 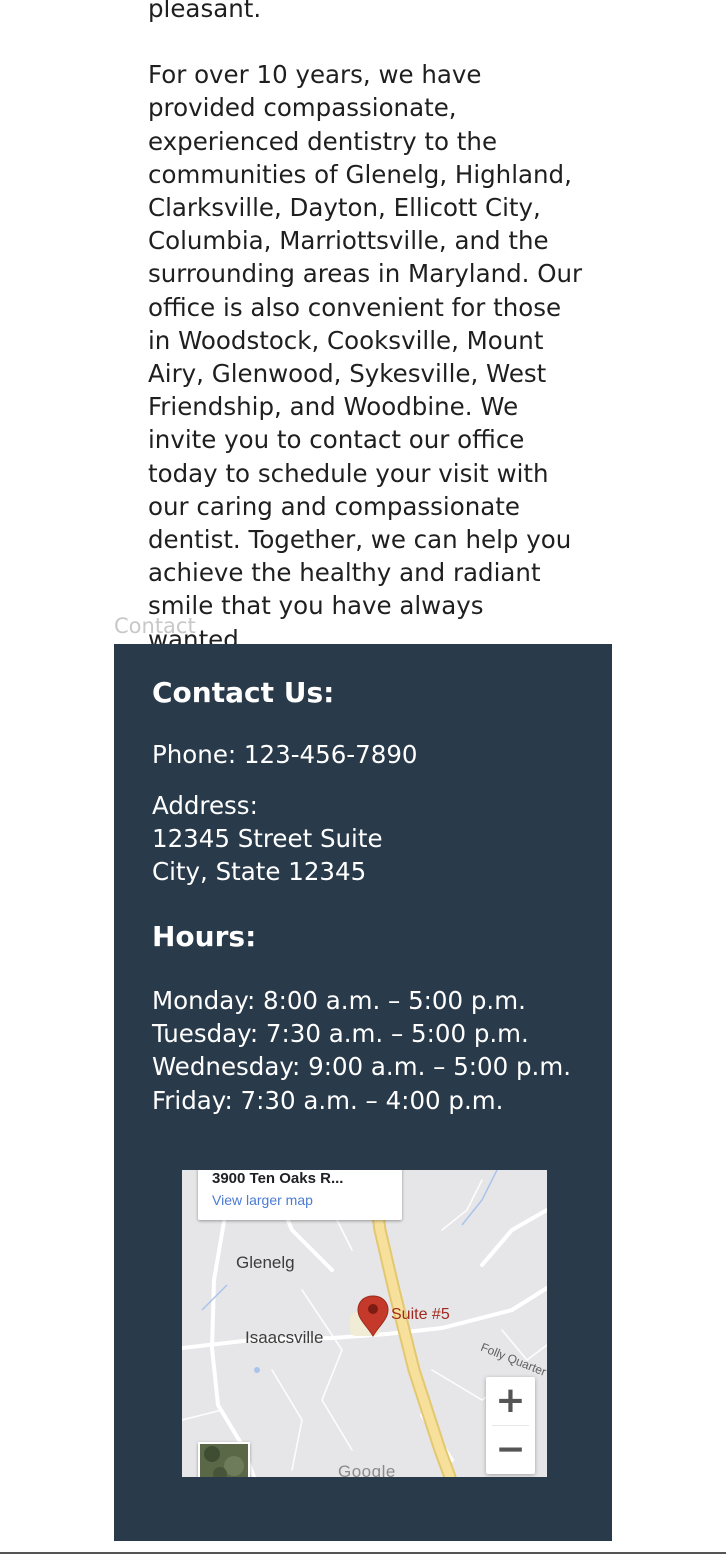 What do you see at coordinates (510, 1401) in the screenshot?
I see `zoom-in-button: +` at bounding box center [510, 1401].